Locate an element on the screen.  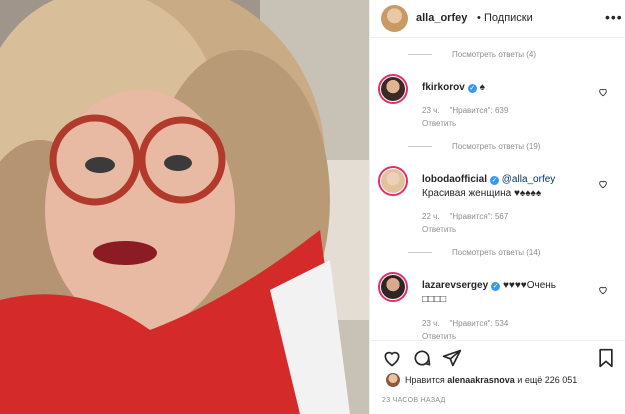
comment-text: Красивая женщина ♥♠♠♠♠ is located at coordinates (482, 193).